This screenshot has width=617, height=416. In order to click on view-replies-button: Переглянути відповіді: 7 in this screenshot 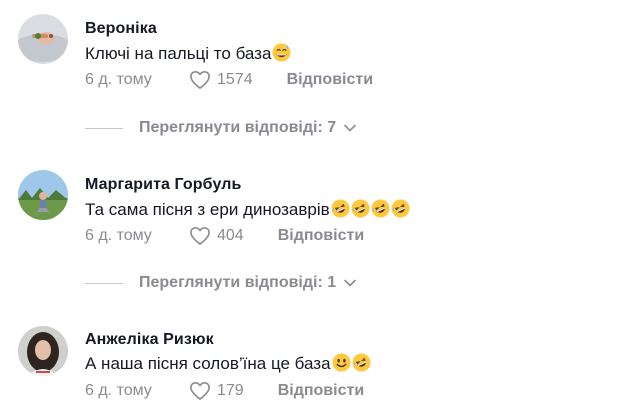, I will do `click(220, 128)`.